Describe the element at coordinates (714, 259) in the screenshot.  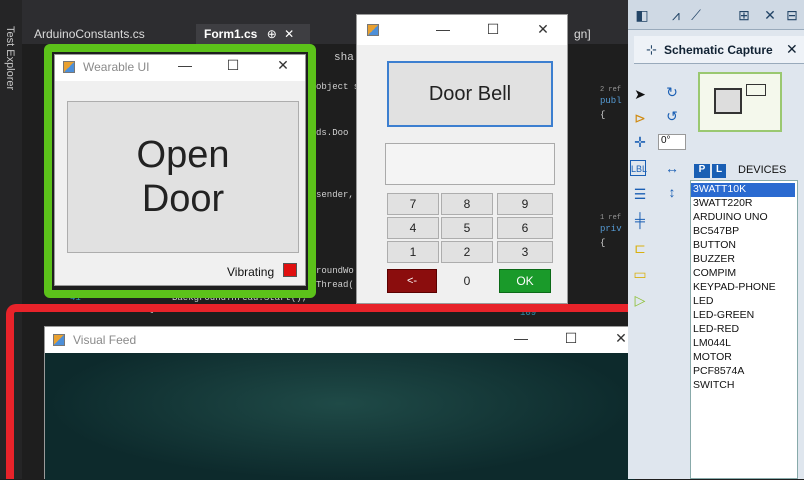
I see `device-item: BUZZER` at that location.